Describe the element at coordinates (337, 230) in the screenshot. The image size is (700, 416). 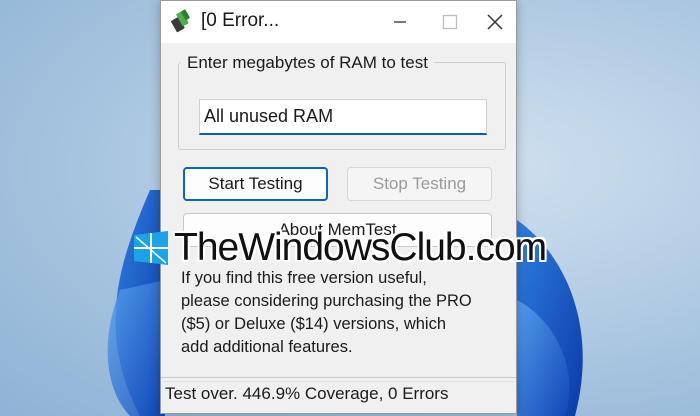
I see `about-memtest-button: About MemTest` at that location.